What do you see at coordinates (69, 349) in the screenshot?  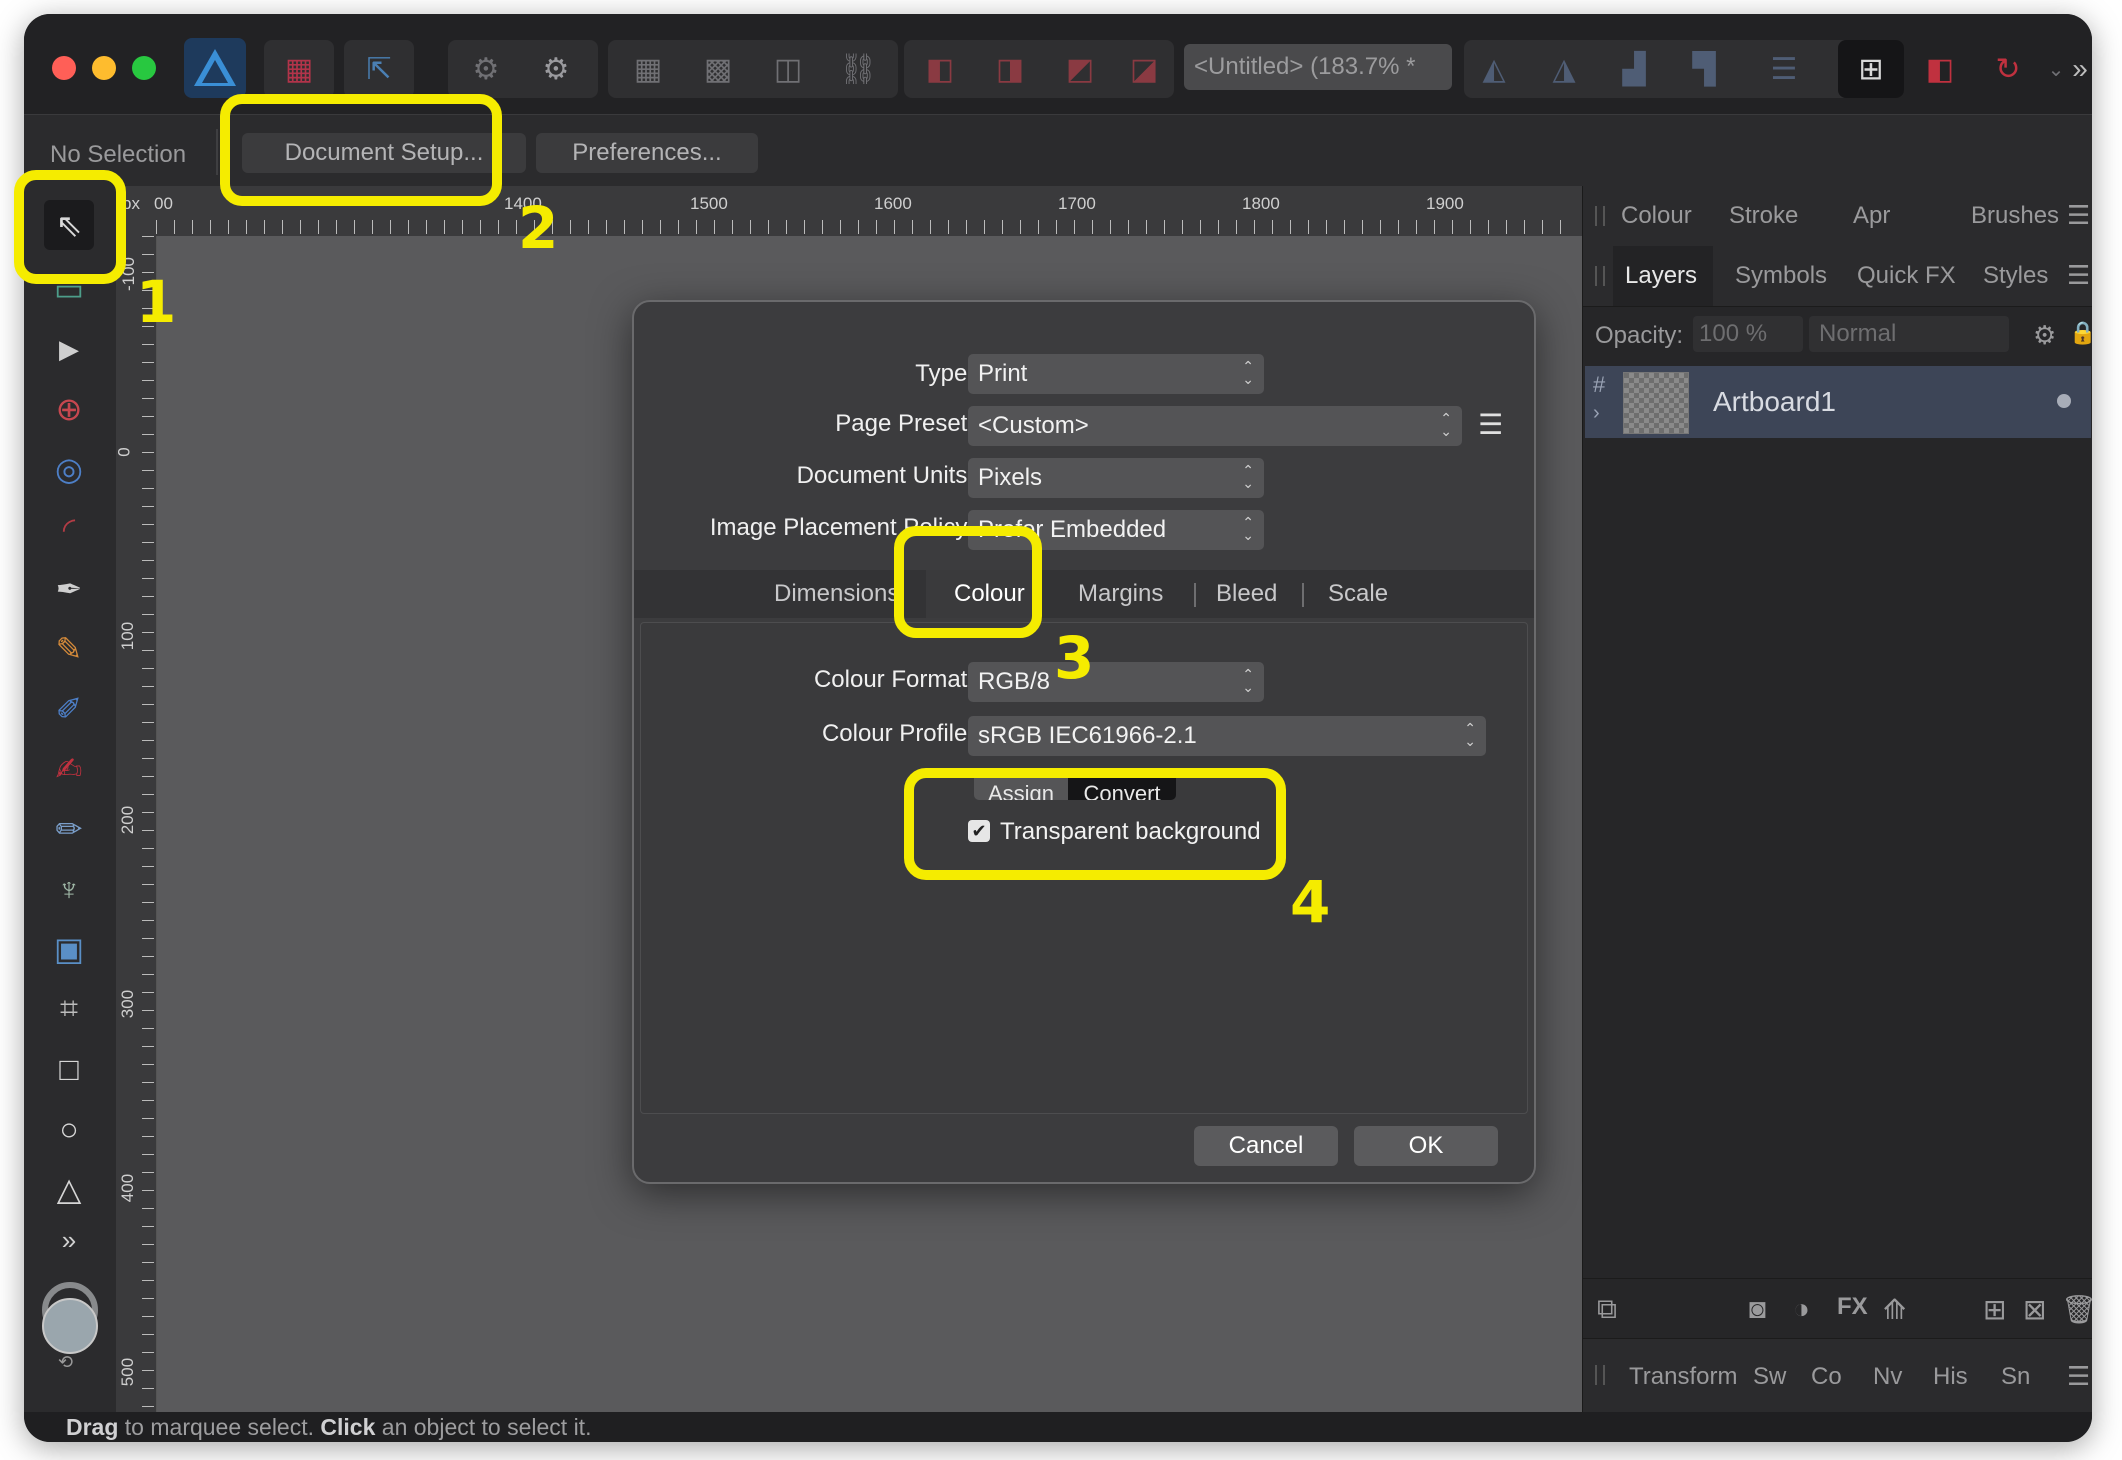 I see `node-tool-icon: ▶` at bounding box center [69, 349].